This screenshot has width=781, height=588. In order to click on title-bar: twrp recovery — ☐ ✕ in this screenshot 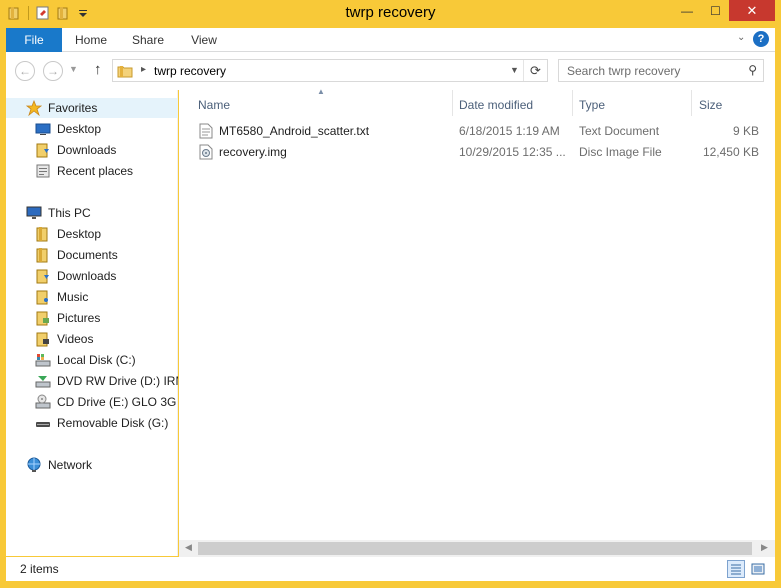, I will do `click(390, 14)`.